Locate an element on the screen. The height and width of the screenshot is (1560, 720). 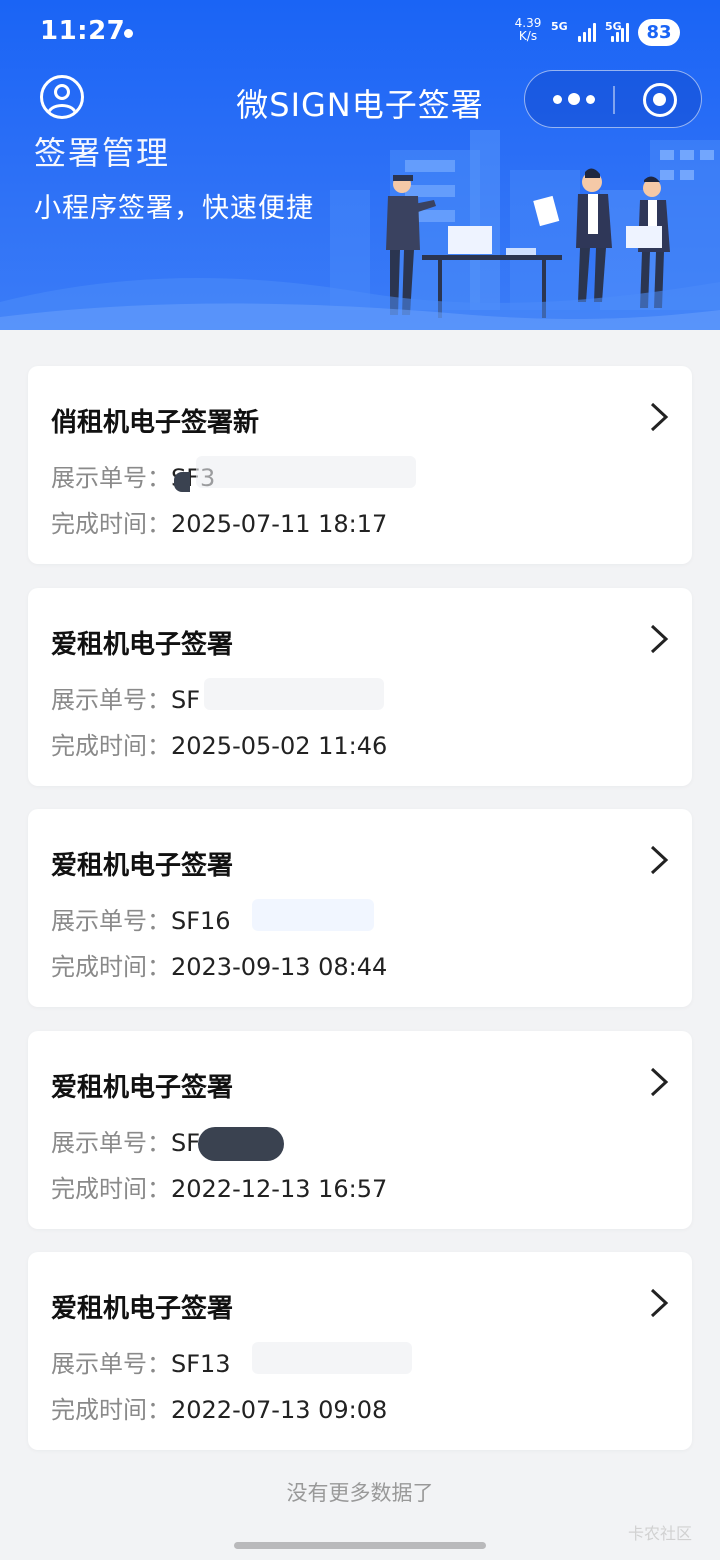
order-number-row: 展示单号：SF16 is located at coordinates (141, 918).